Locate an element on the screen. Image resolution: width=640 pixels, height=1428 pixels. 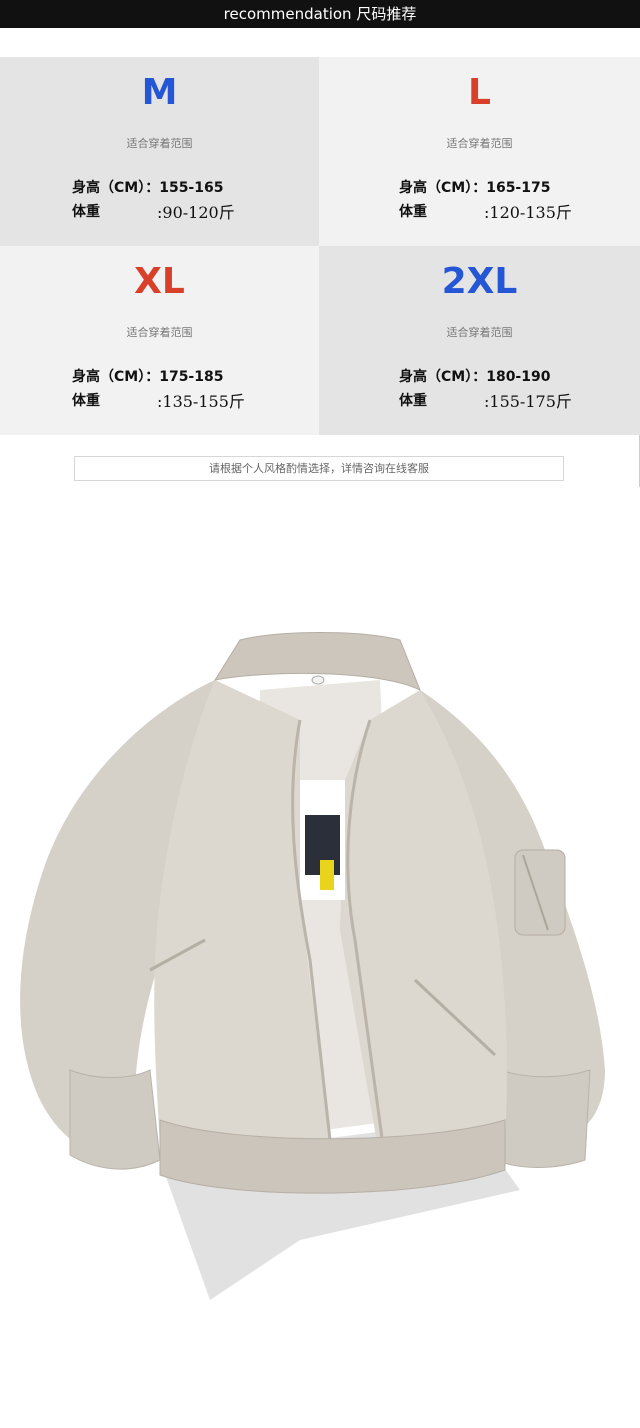
header-title: recommendation 尺码推荐 is located at coordinates (320, 14).